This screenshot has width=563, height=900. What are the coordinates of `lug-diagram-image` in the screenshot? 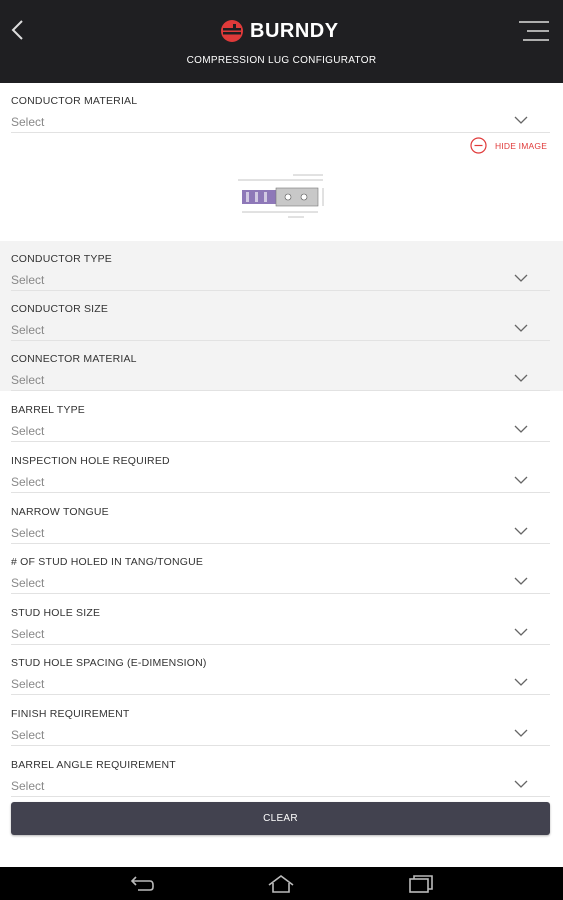 It's located at (281, 196).